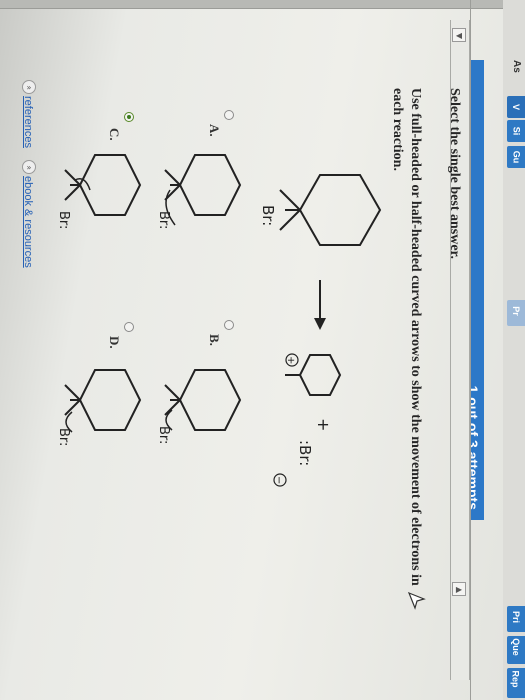 This screenshot has height=700, width=525. Describe the element at coordinates (516, 107) in the screenshot. I see `side-button-1: V` at that location.